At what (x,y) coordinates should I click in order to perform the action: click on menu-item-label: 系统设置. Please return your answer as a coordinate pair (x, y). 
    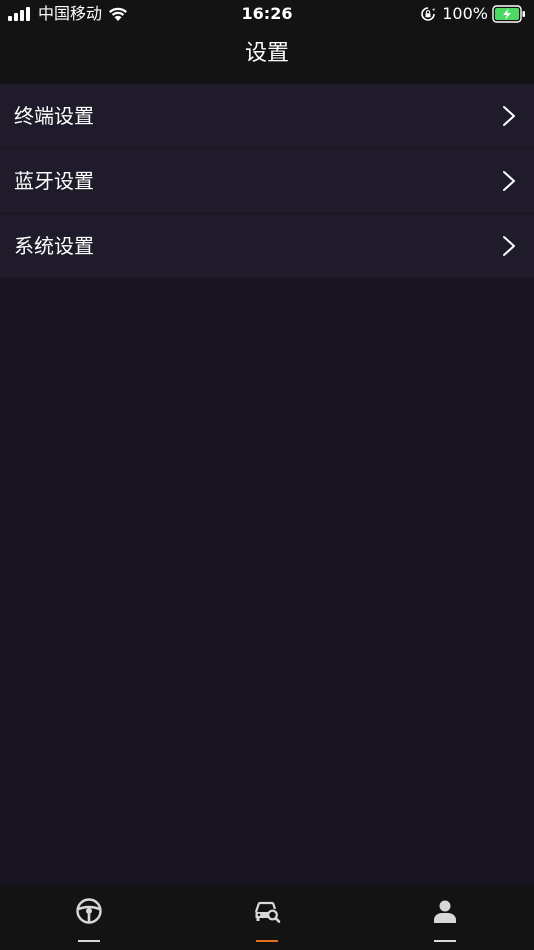
    Looking at the image, I should click on (54, 246).